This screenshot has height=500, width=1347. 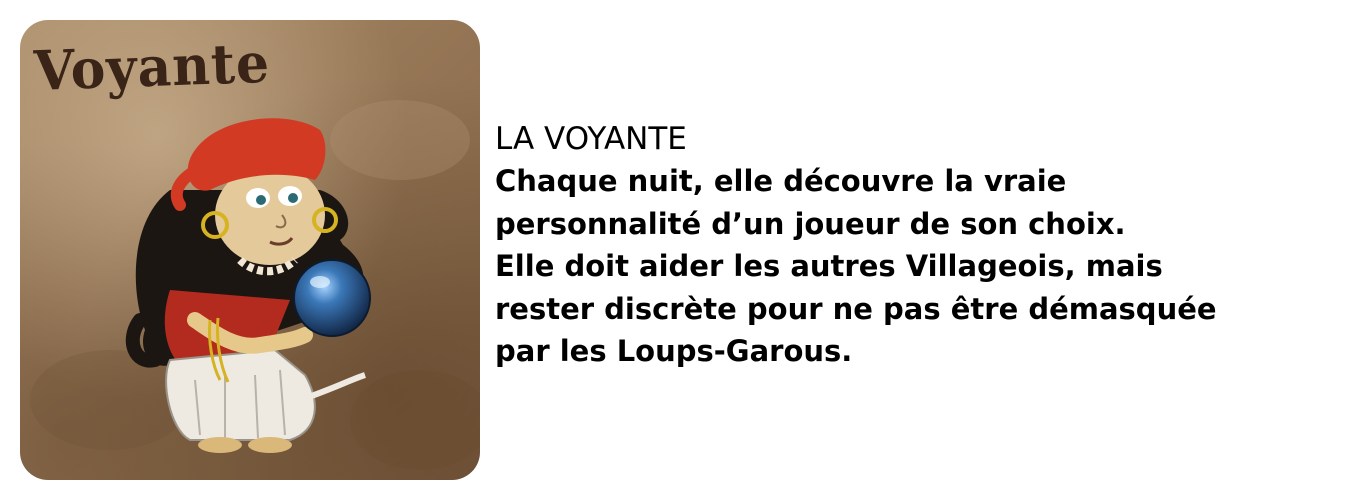 What do you see at coordinates (152, 67) in the screenshot?
I see `card-title: Voyante` at bounding box center [152, 67].